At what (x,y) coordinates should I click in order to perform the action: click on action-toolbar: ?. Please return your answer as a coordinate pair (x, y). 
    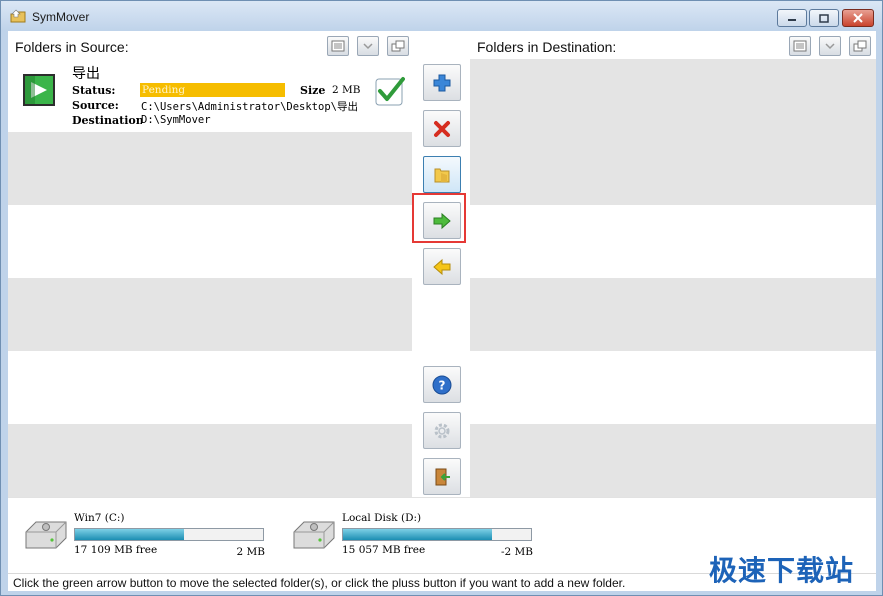
    Looking at the image, I should click on (442, 278).